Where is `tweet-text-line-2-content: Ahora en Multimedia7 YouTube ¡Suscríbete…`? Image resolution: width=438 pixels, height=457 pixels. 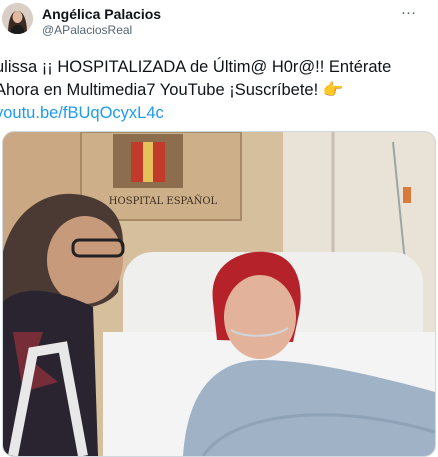 tweet-text-line-2-content: Ahora en Multimedia7 YouTube ¡Suscríbete… is located at coordinates (159, 90).